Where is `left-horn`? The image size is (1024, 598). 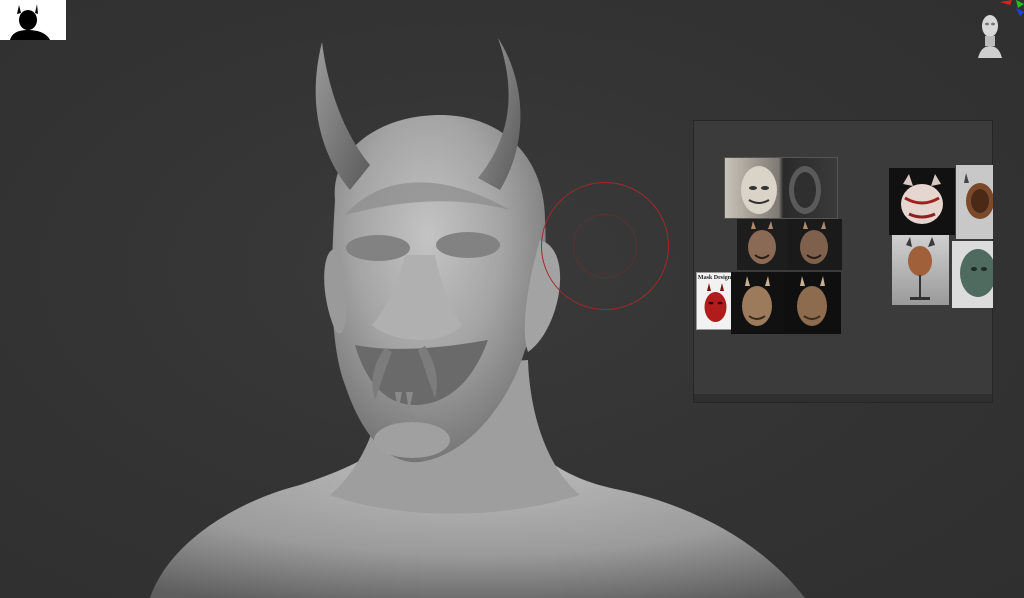
left-horn is located at coordinates (342, 116).